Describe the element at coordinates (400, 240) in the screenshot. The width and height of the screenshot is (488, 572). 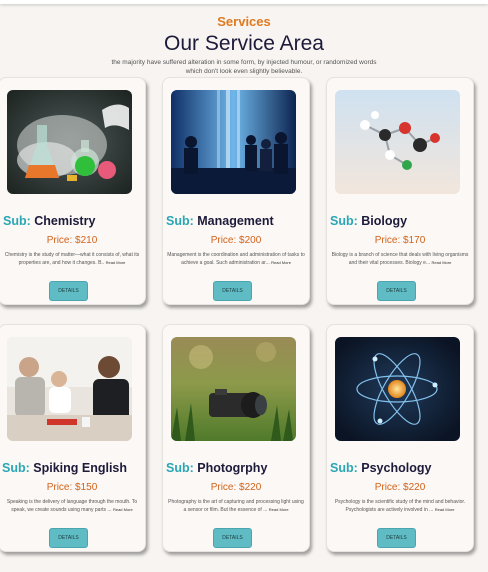
I see `card-price: Price: $170` at that location.